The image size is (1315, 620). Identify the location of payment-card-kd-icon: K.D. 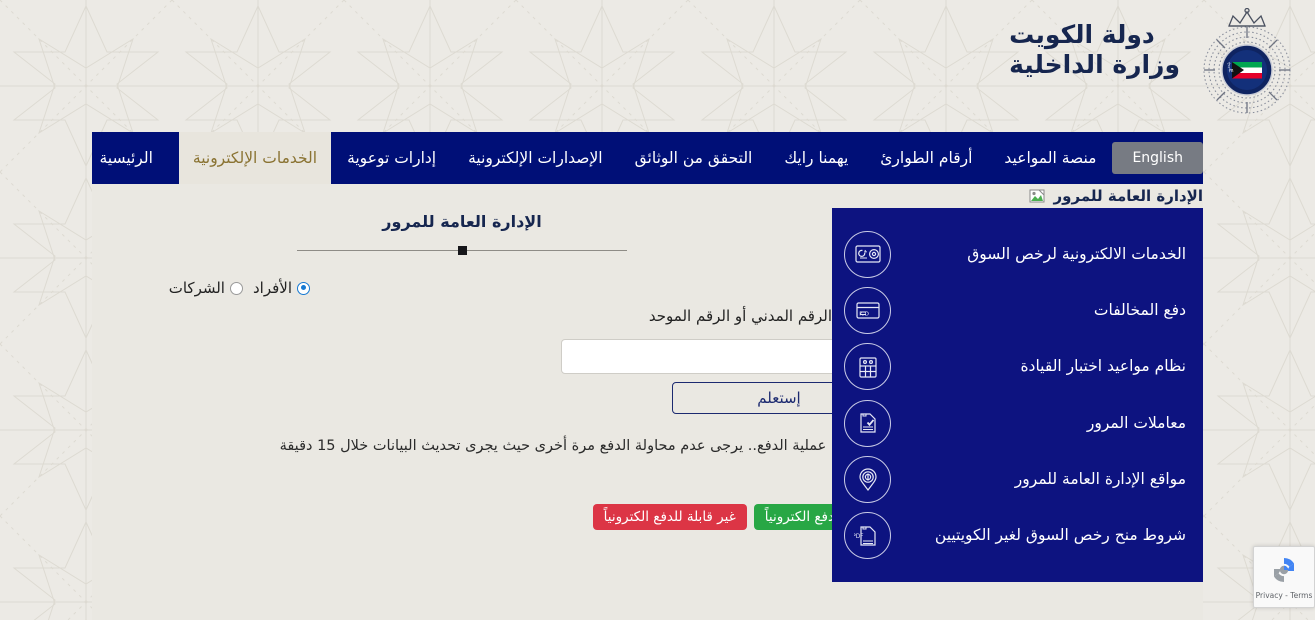
(867, 310).